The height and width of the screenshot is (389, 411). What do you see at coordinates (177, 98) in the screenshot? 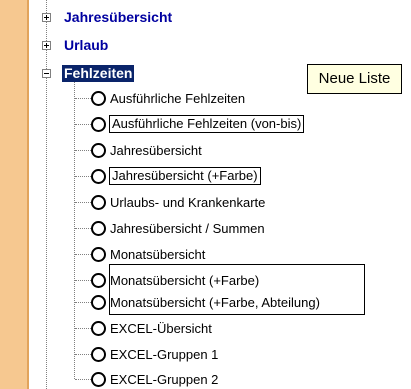
I see `tree-item: Ausführliche Fehlzeiten` at bounding box center [177, 98].